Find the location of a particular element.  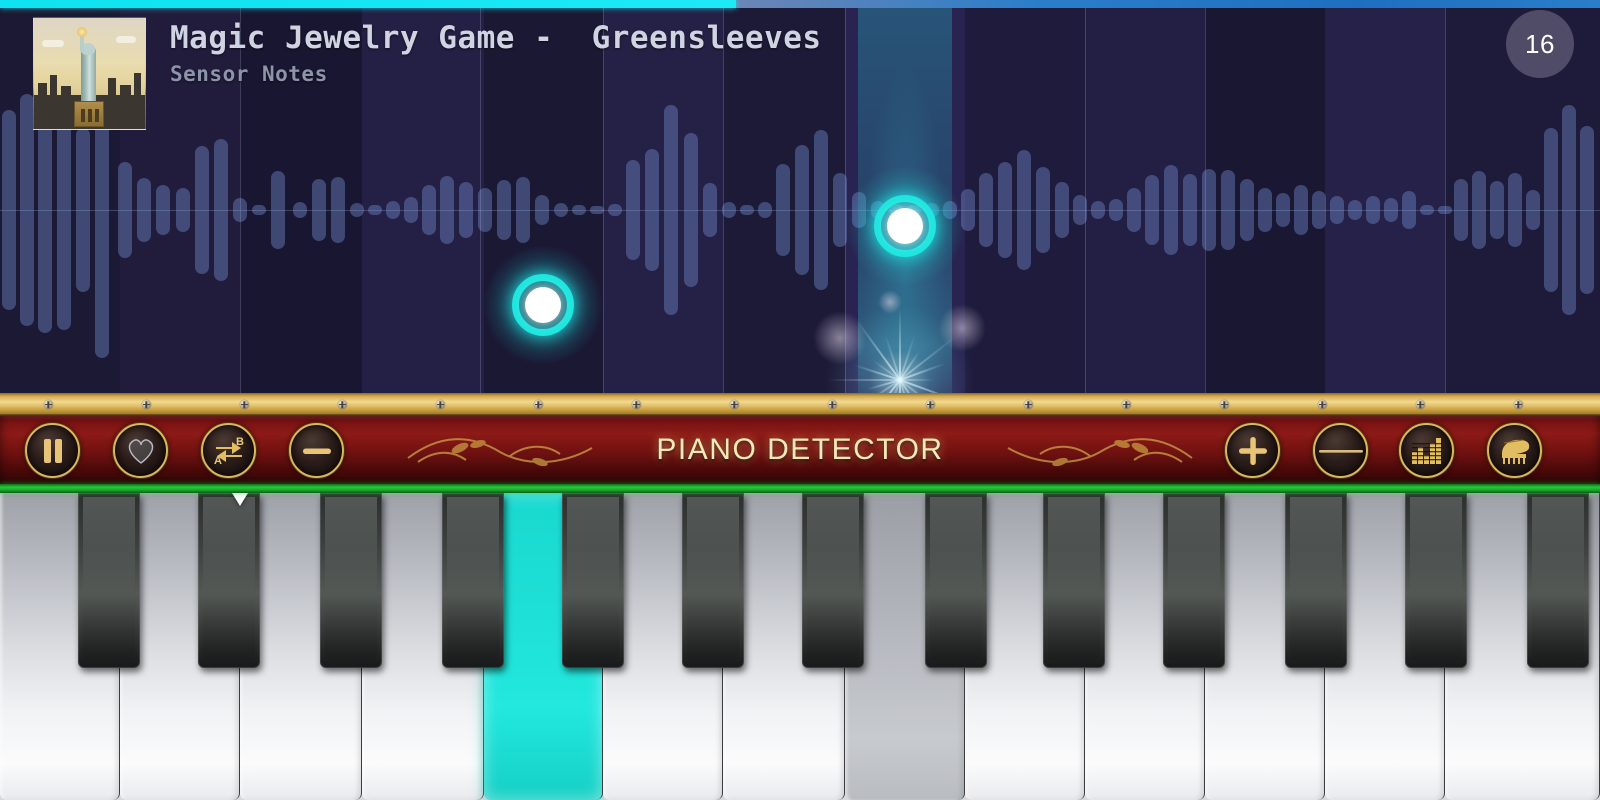

instrument-button is located at coordinates (1514, 450).